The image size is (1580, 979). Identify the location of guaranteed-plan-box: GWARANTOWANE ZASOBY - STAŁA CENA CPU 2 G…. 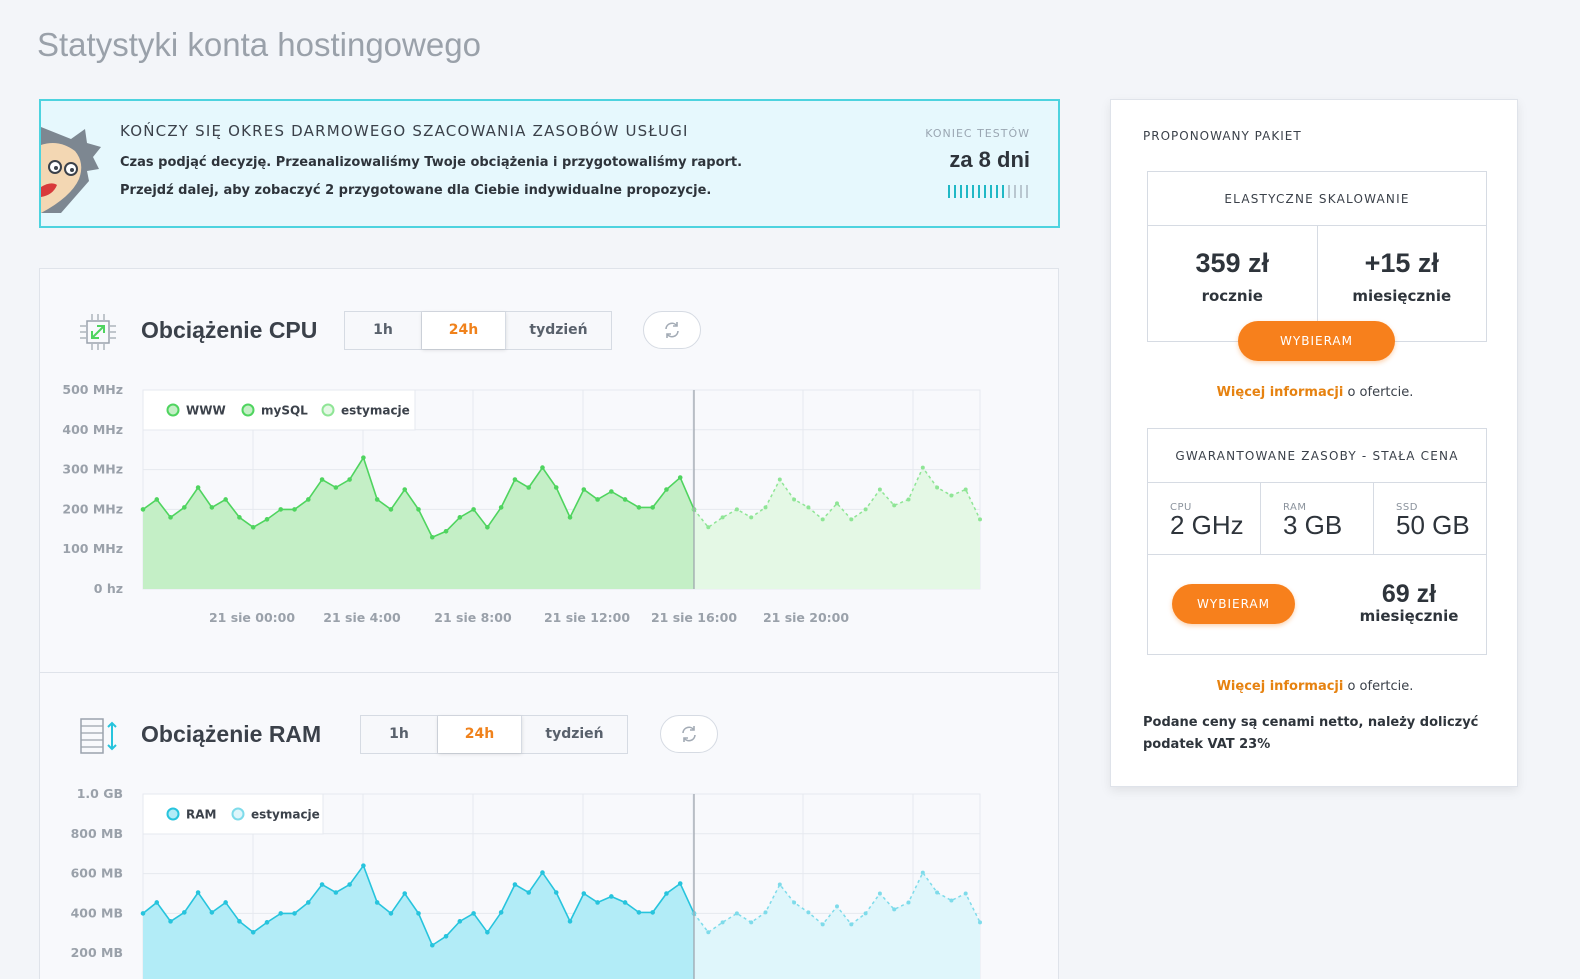
(1317, 541).